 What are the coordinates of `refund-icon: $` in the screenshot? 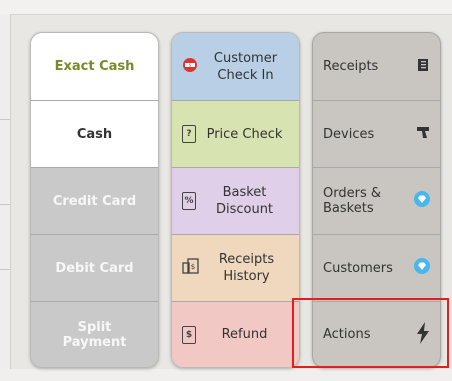 It's located at (189, 334).